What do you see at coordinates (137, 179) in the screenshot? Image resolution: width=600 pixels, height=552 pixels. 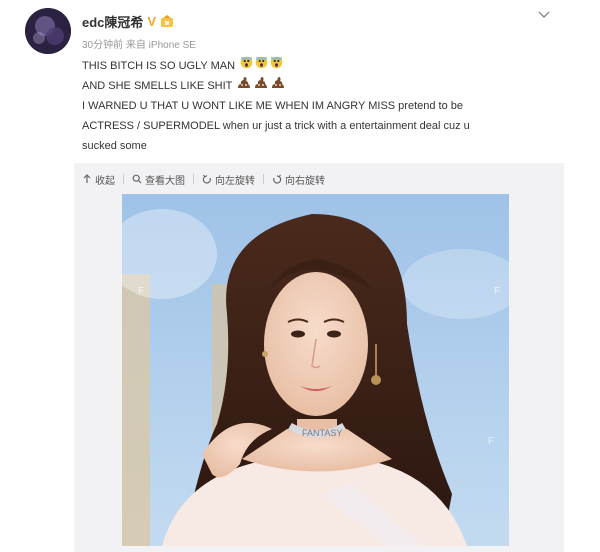 I see `magnifier-icon` at bounding box center [137, 179].